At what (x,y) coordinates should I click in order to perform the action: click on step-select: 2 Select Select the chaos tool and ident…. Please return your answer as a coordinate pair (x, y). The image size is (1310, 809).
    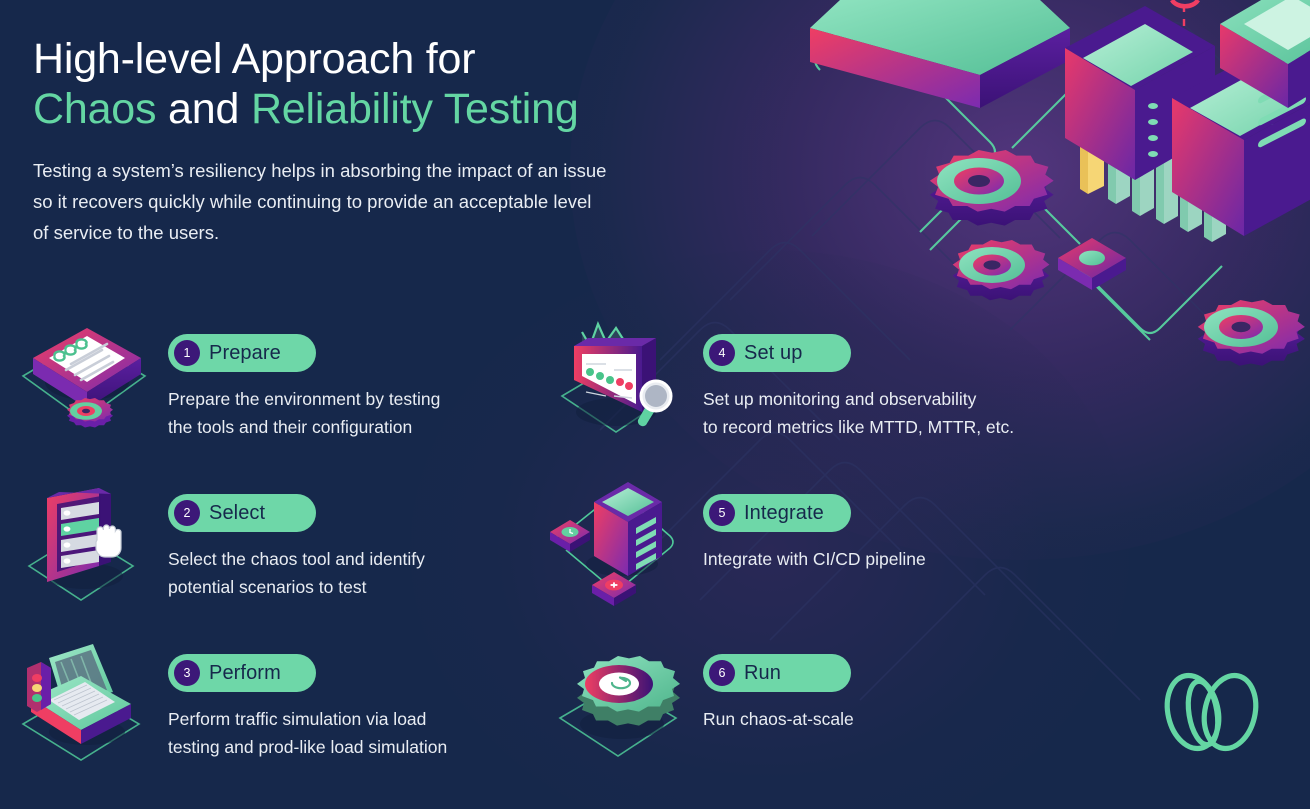
    Looking at the image, I should click on (267, 544).